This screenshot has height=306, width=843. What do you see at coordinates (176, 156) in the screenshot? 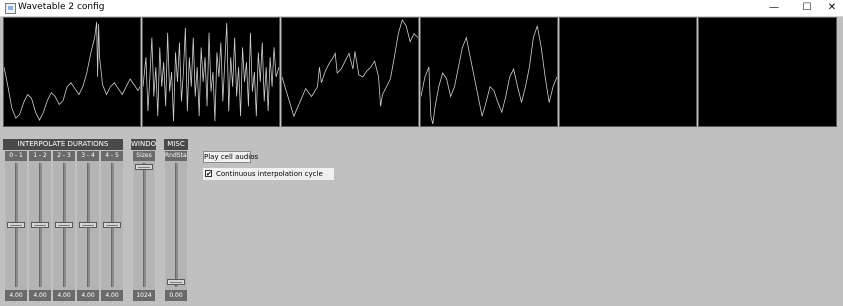
I see `slider-label: RndStart` at bounding box center [176, 156].